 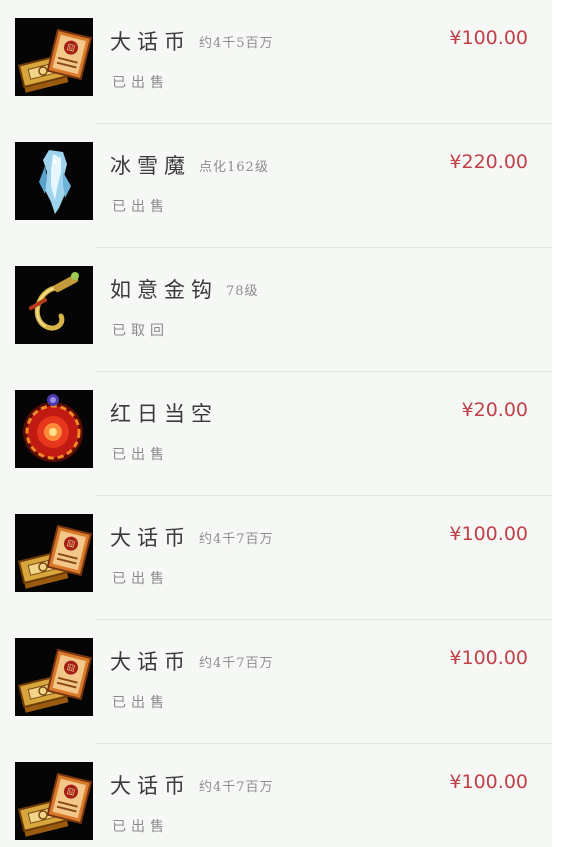 I want to click on ice-demon-icon, so click(x=54, y=181).